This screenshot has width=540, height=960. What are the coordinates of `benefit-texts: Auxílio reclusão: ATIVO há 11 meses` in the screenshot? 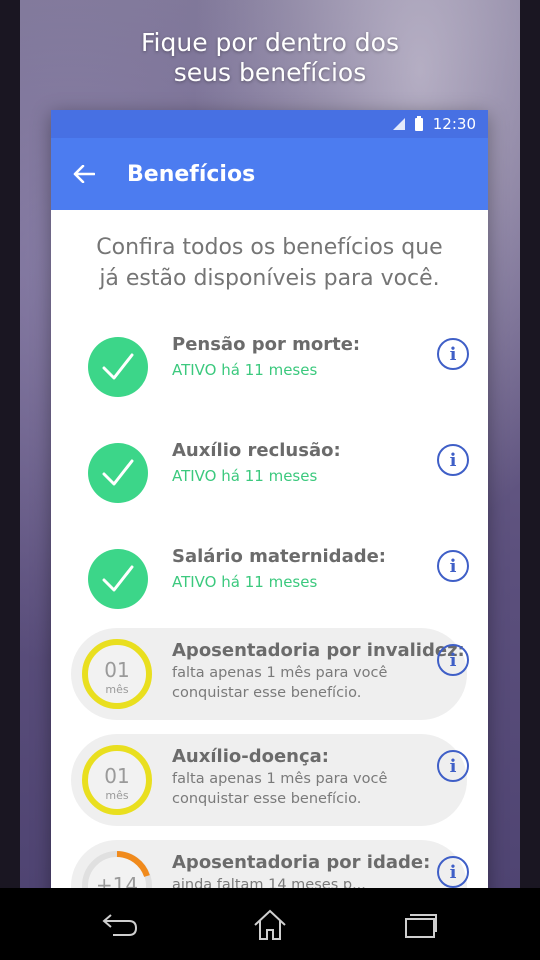 It's located at (307, 462).